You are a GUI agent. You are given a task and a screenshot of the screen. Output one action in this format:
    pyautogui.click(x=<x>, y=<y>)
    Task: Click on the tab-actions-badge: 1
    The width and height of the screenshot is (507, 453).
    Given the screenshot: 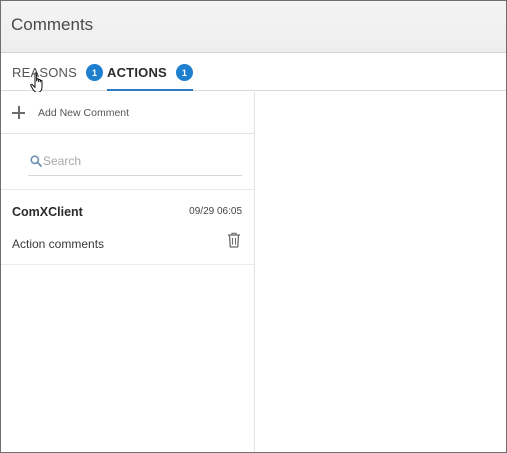 What is the action you would take?
    pyautogui.click(x=184, y=72)
    